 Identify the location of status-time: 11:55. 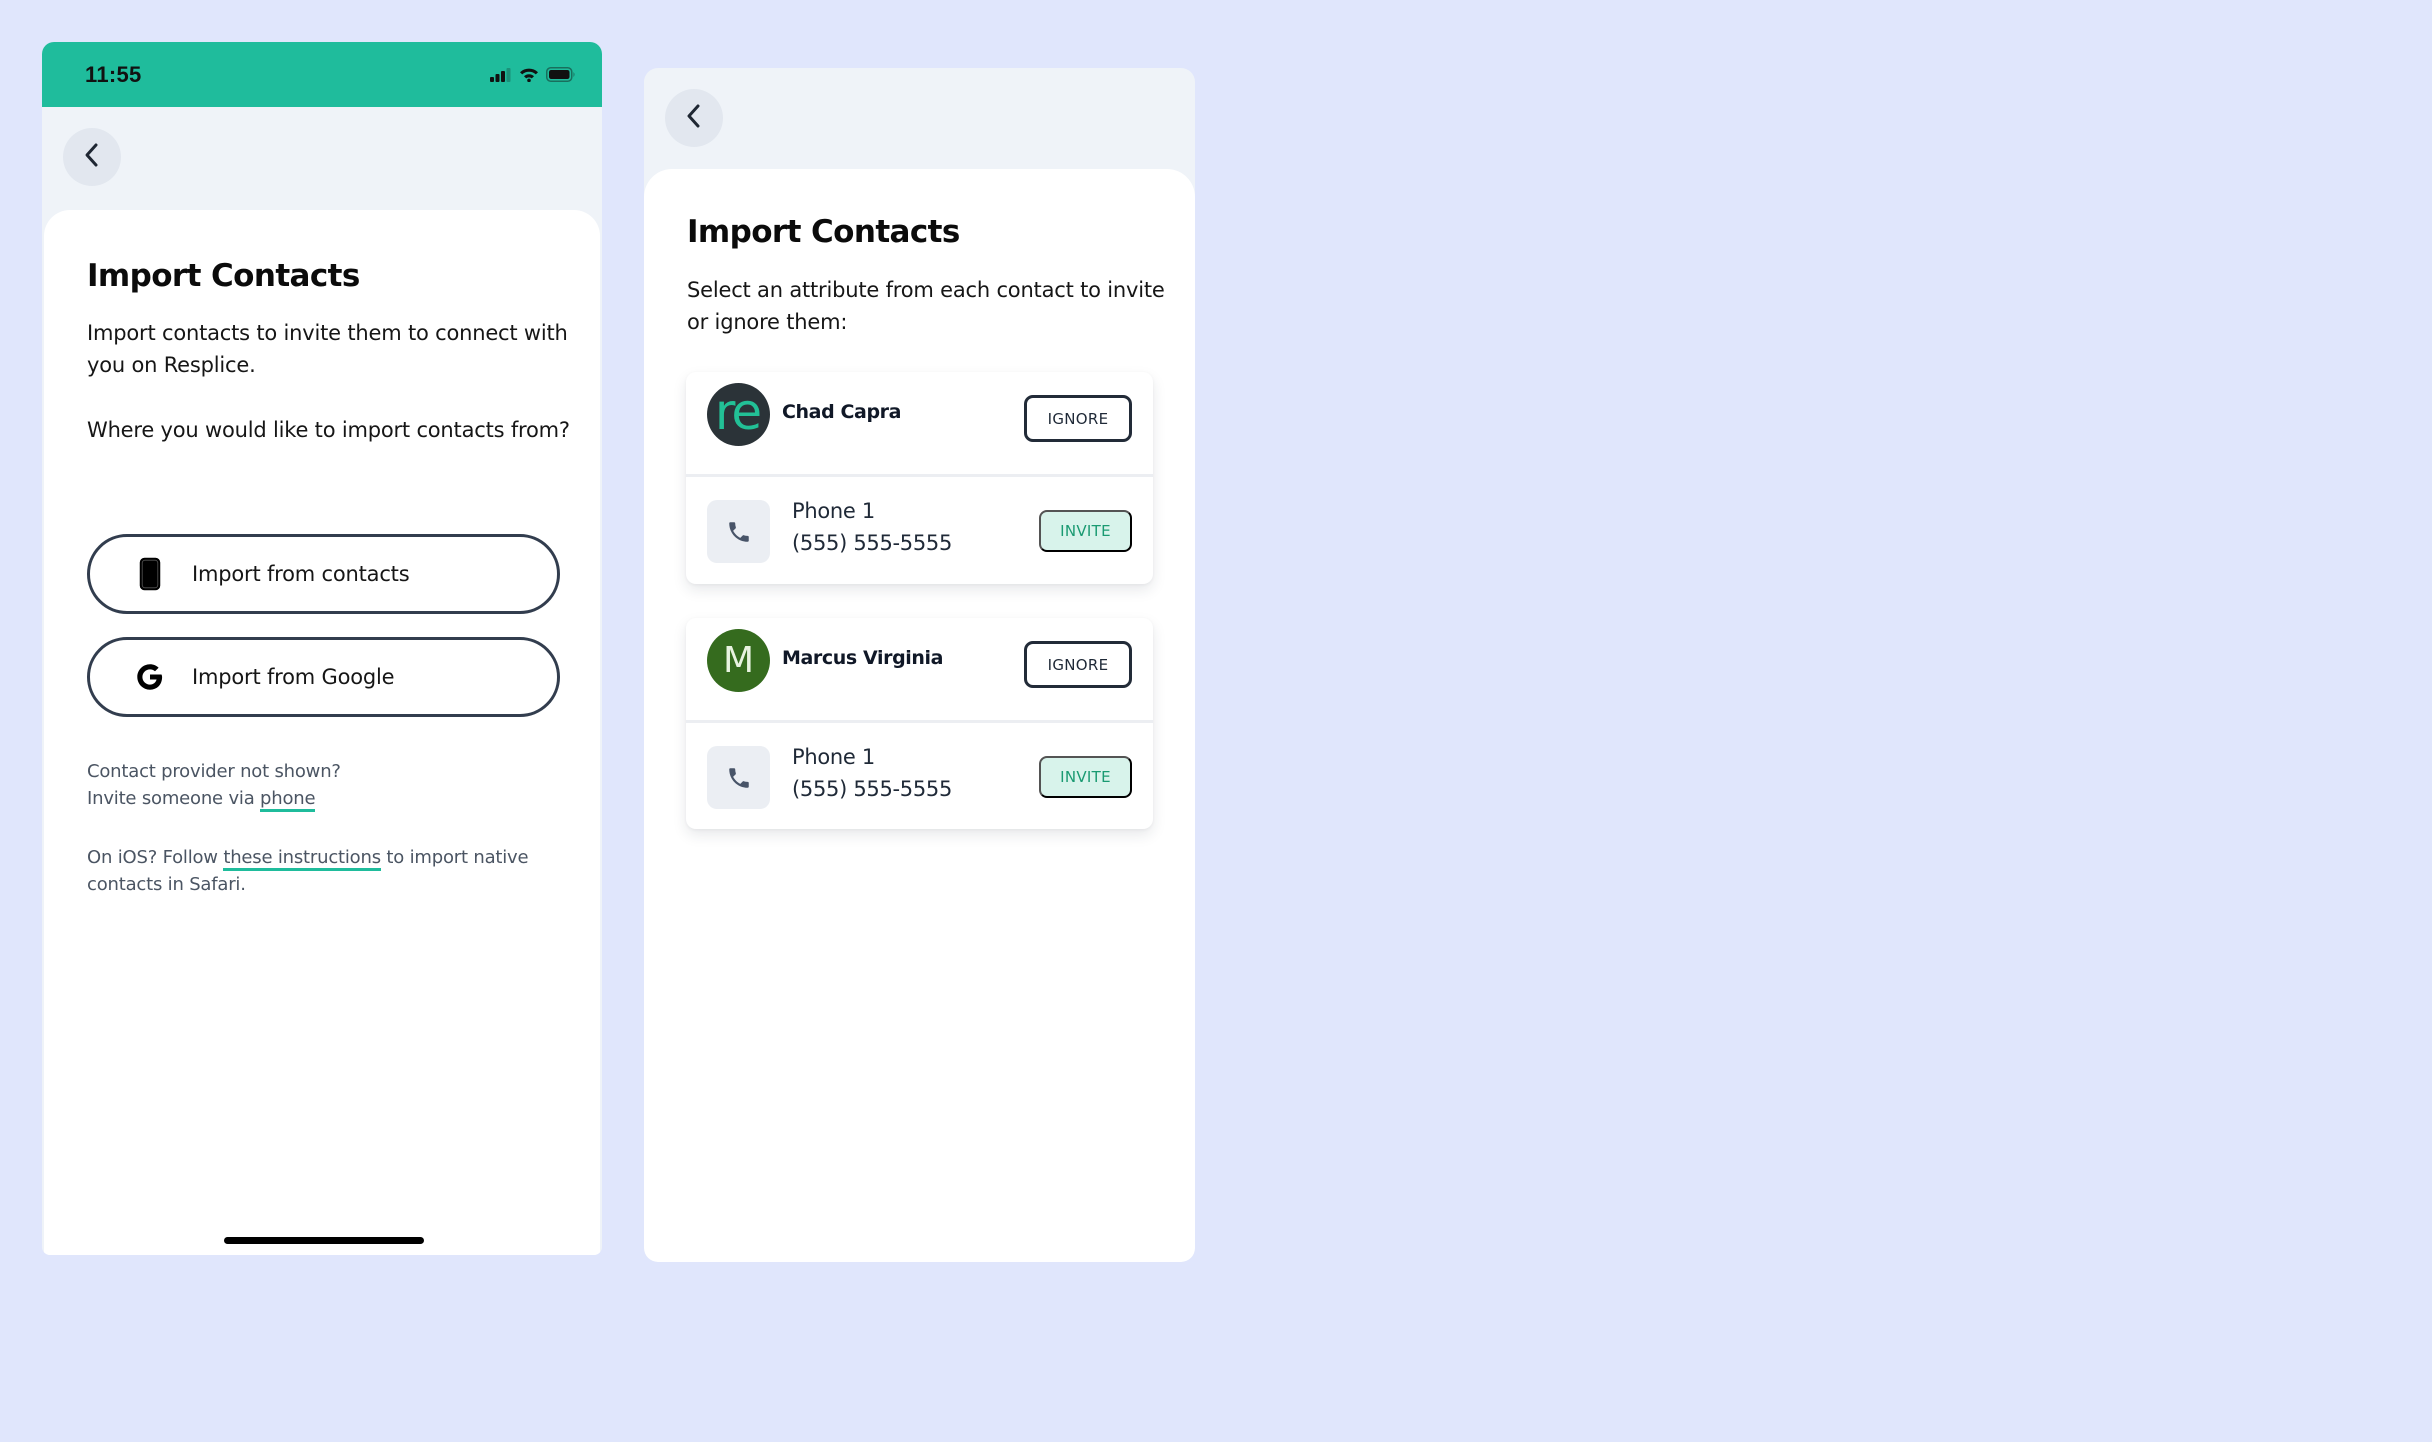
(113, 74).